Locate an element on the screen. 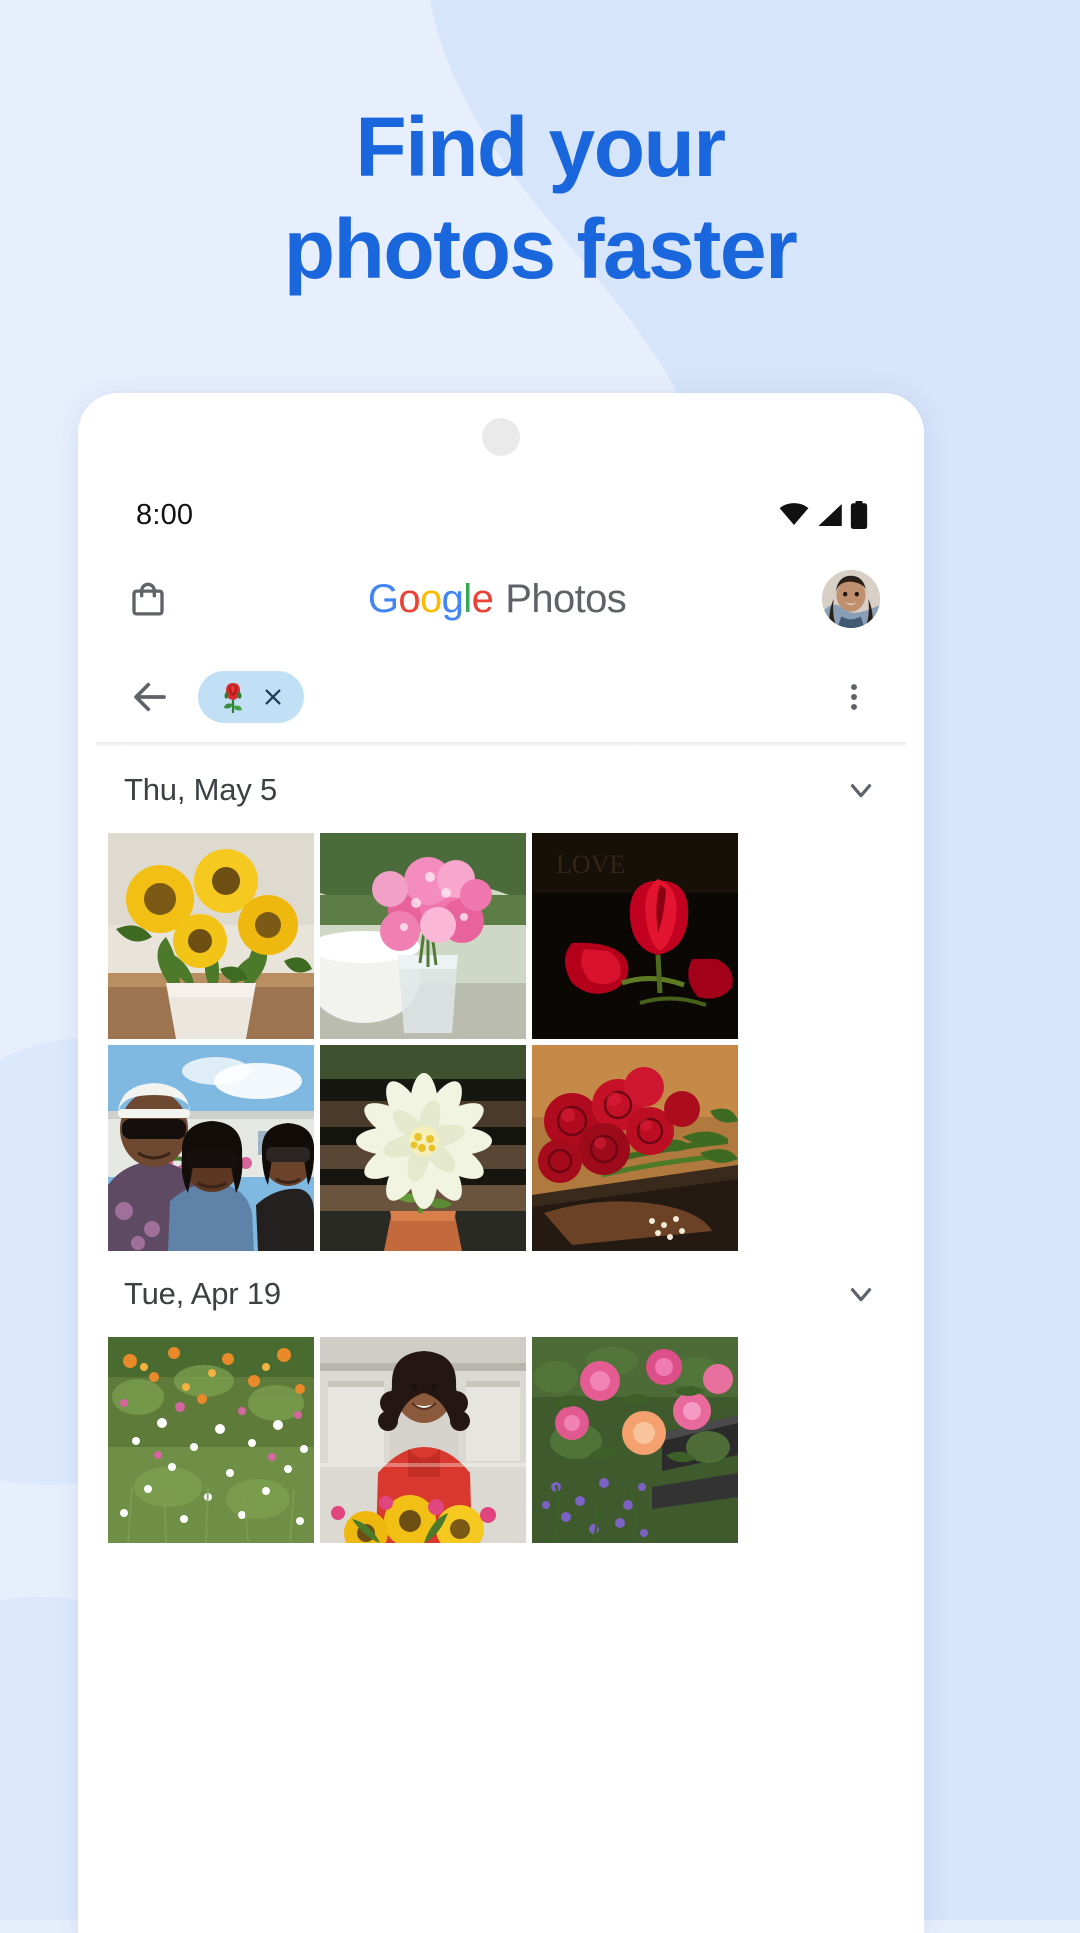 The image size is (1080, 1933). search-filter-bar is located at coordinates (501, 697).